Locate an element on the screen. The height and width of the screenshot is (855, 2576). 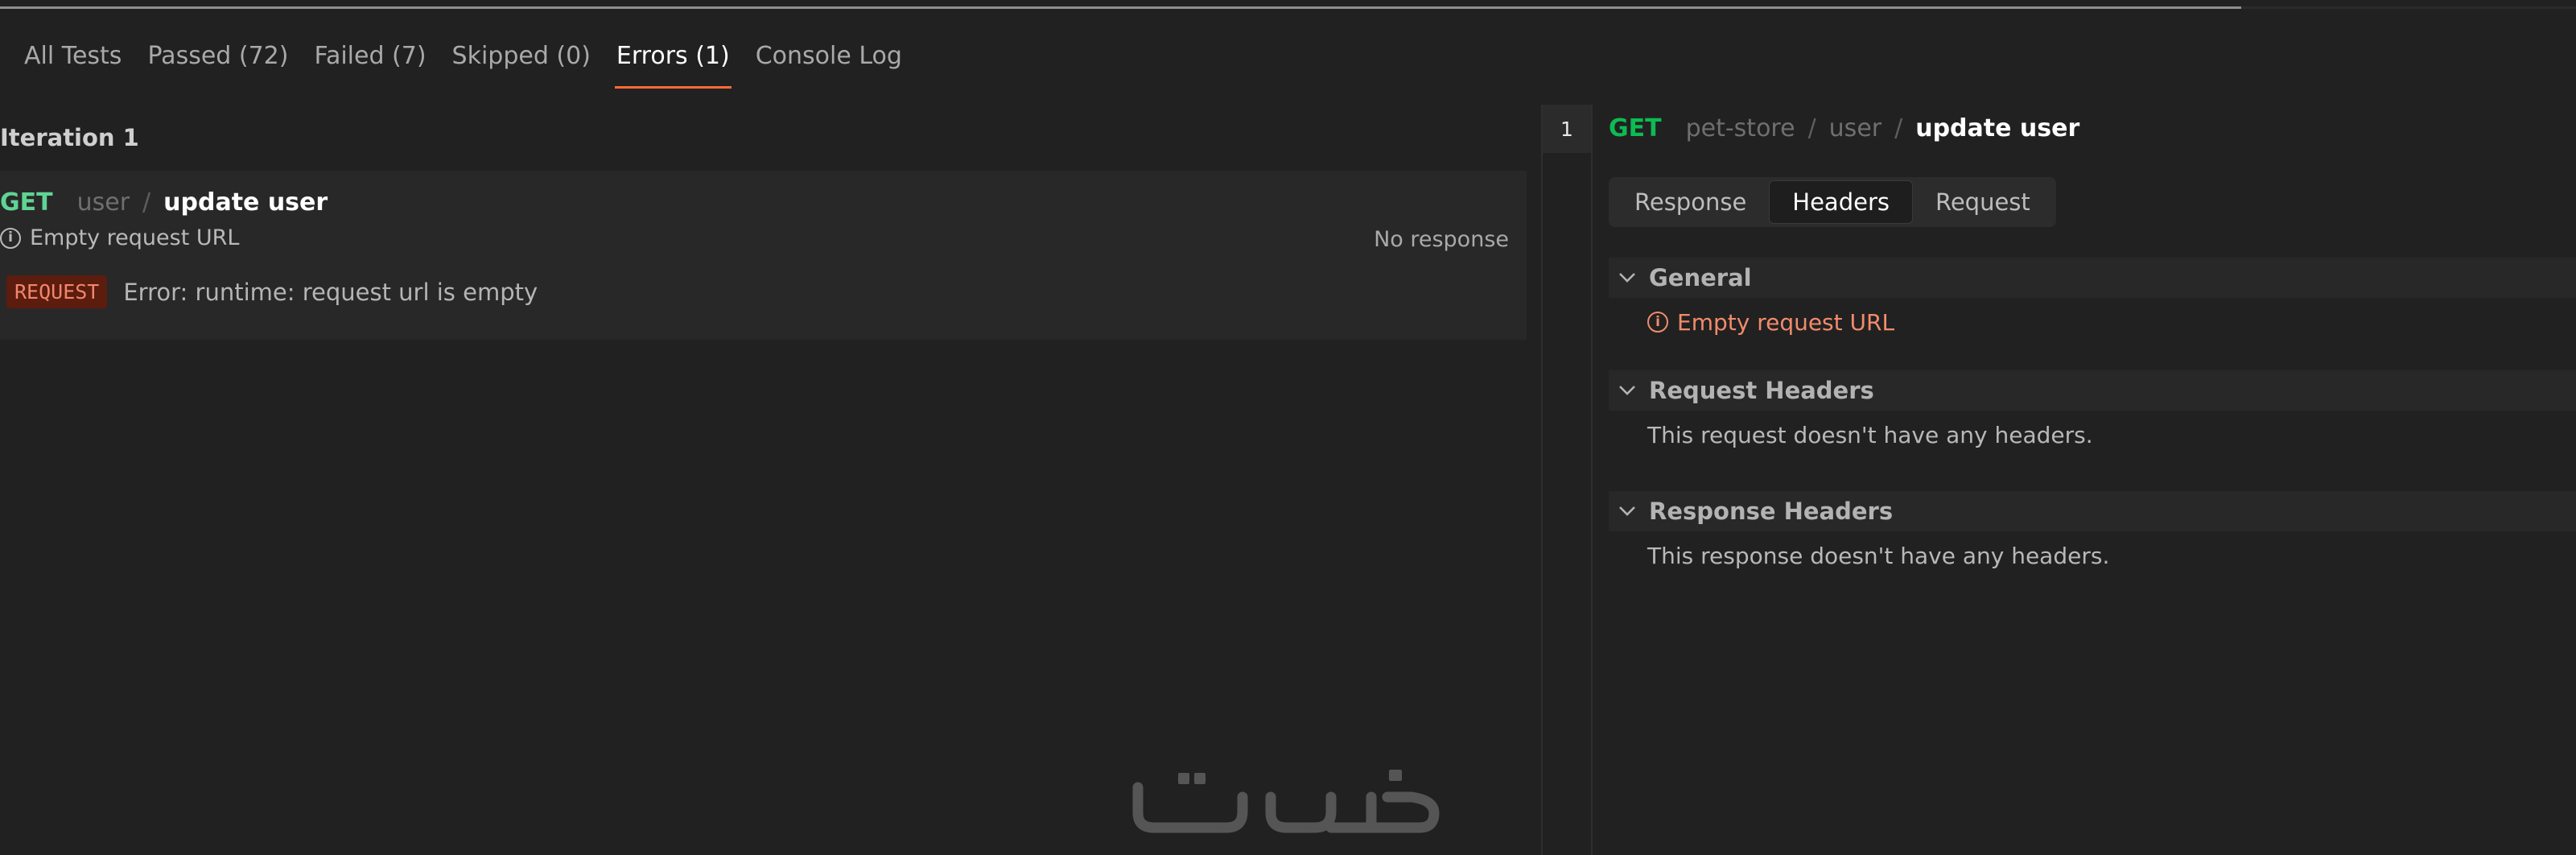
result-message-text: Empty request URL is located at coordinates (135, 237).